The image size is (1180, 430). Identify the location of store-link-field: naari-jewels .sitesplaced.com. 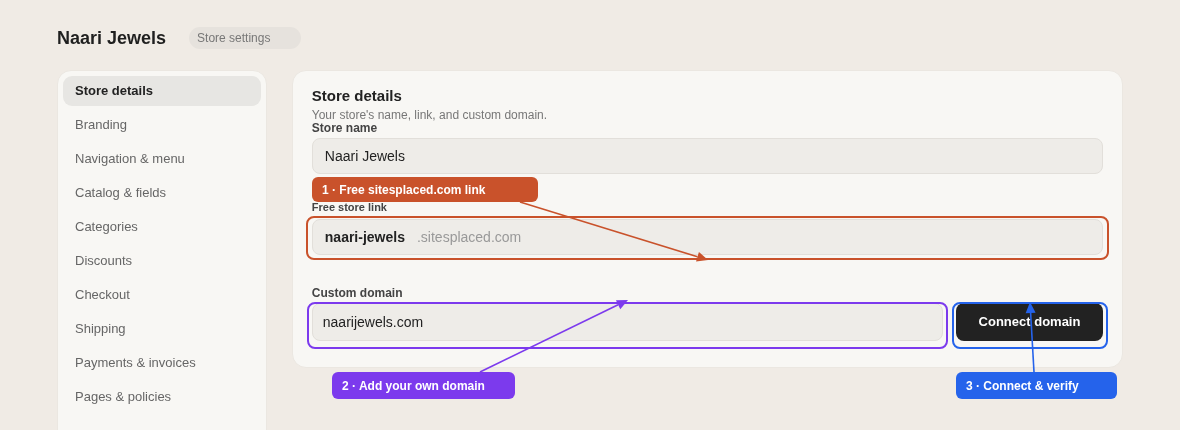
(707, 237).